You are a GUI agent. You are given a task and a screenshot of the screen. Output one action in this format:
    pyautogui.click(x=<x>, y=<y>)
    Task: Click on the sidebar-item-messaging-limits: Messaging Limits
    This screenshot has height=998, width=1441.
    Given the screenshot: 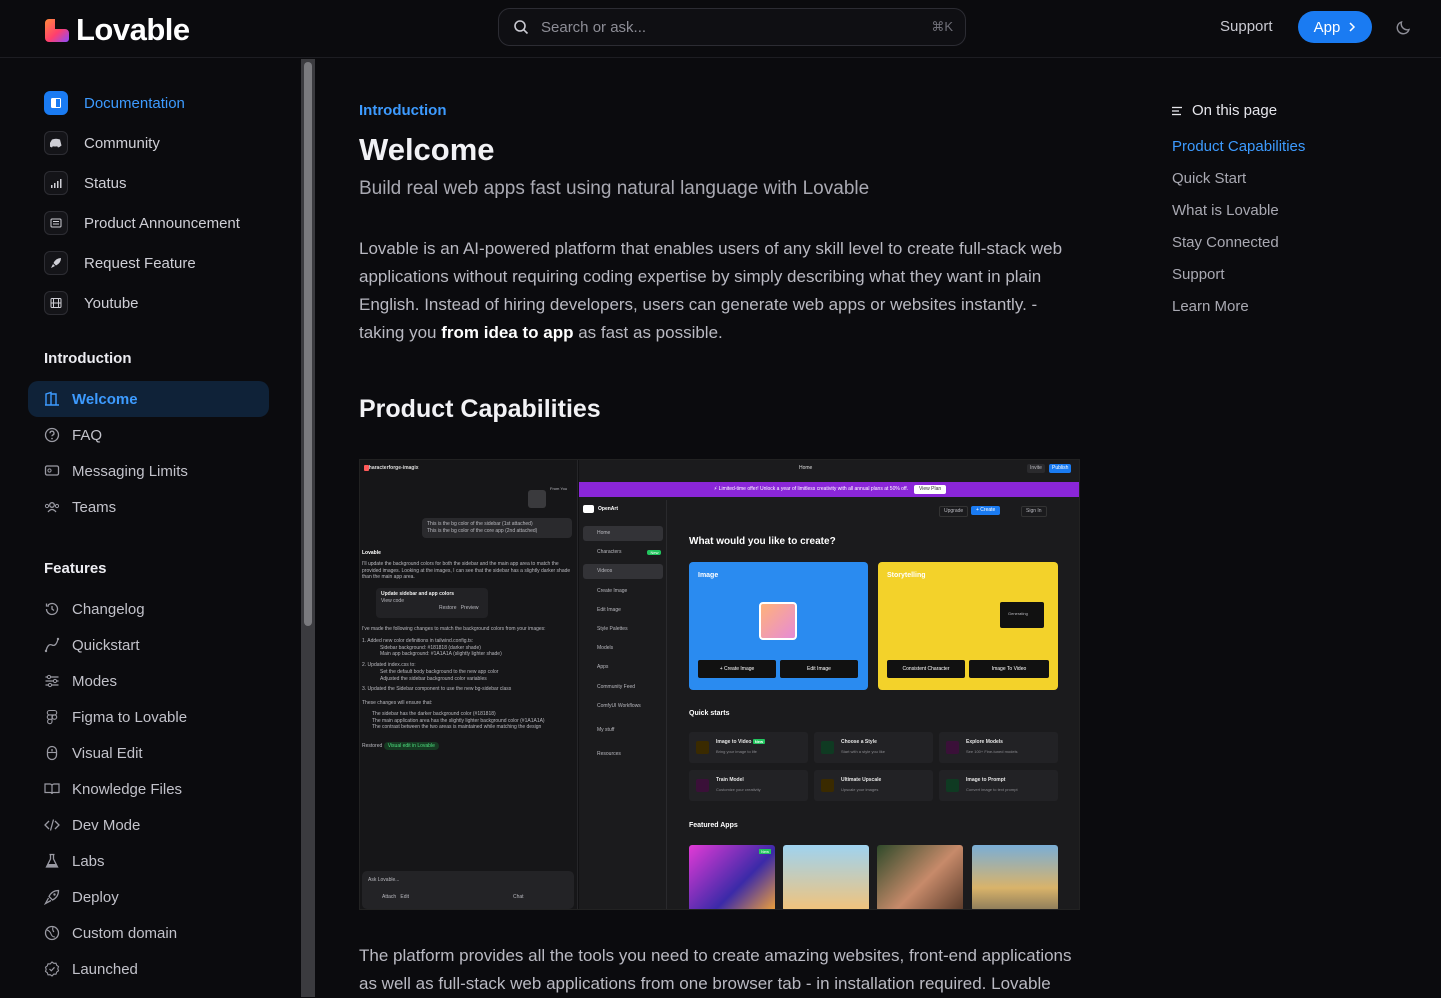 What is the action you would take?
    pyautogui.click(x=148, y=471)
    